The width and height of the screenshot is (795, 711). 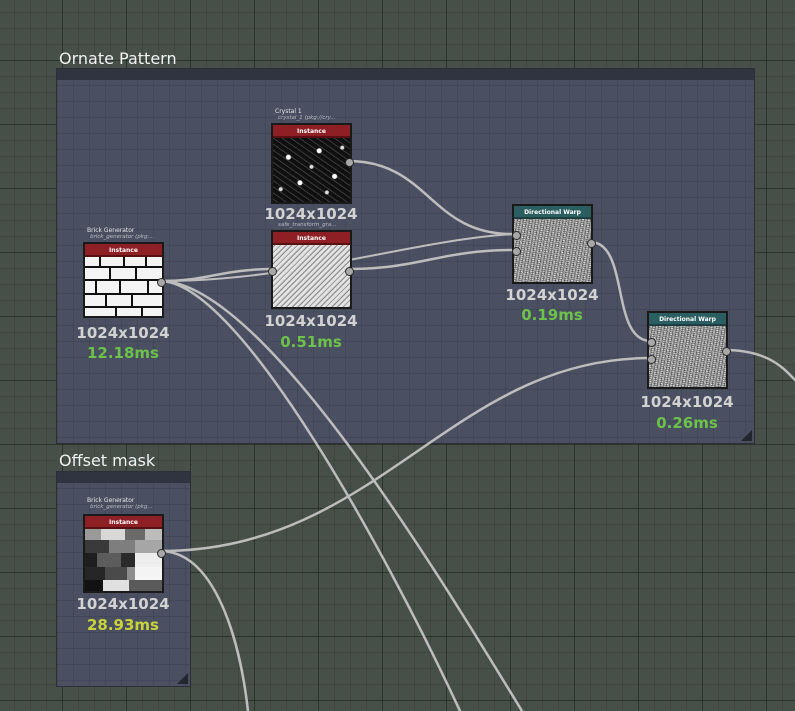 What do you see at coordinates (123, 560) in the screenshot?
I see `node-thumbnail-mask` at bounding box center [123, 560].